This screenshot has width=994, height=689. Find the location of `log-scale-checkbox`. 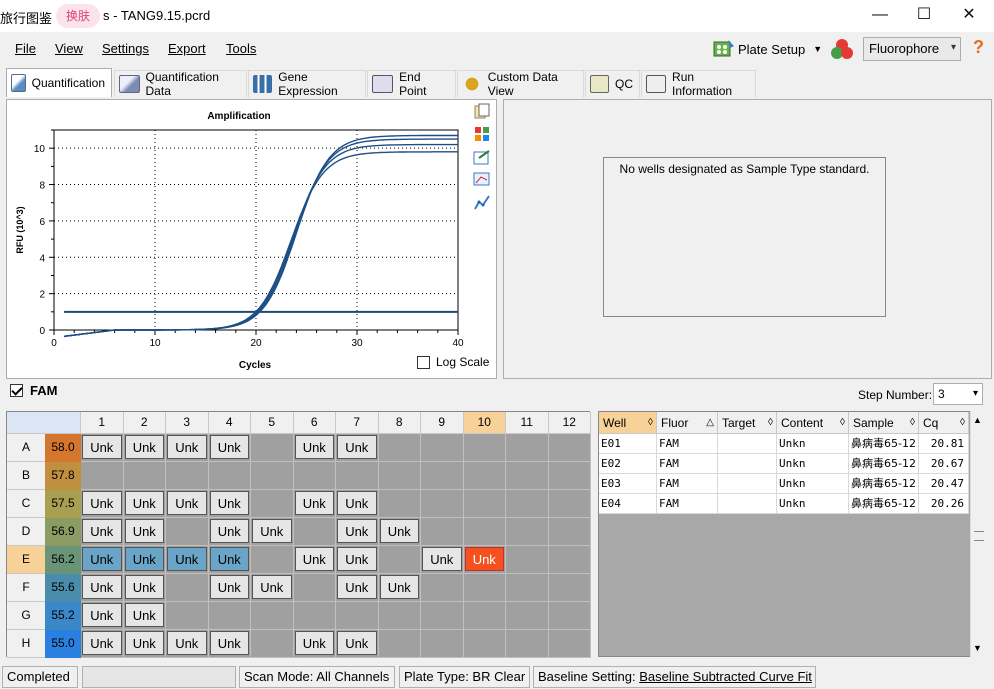

log-scale-checkbox is located at coordinates (423, 362).